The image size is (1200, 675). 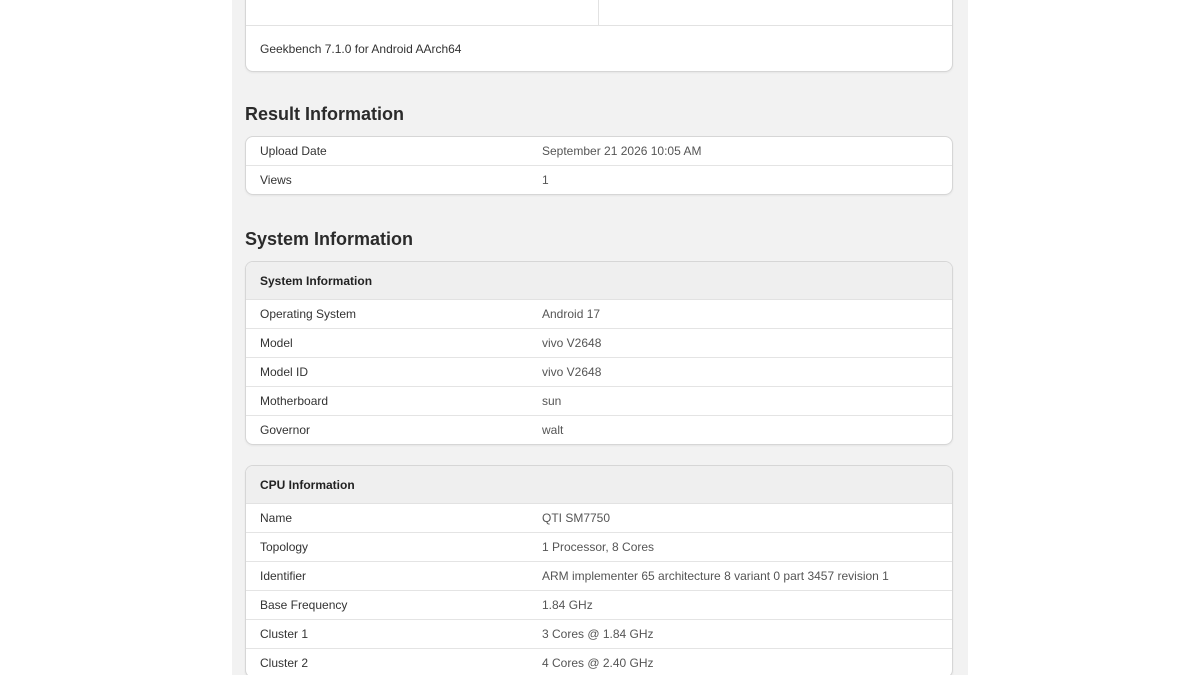 I want to click on row-label: Model, so click(x=276, y=343).